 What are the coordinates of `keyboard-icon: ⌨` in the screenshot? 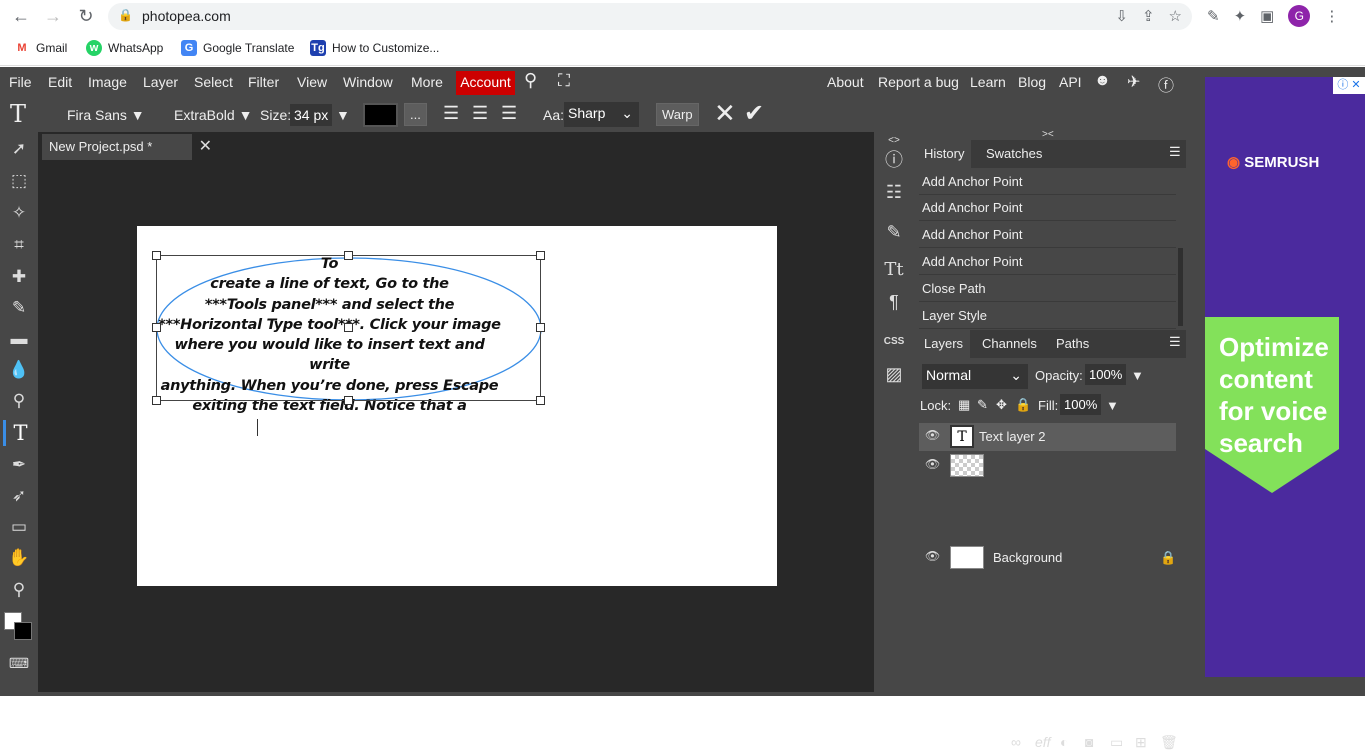 It's located at (19, 663).